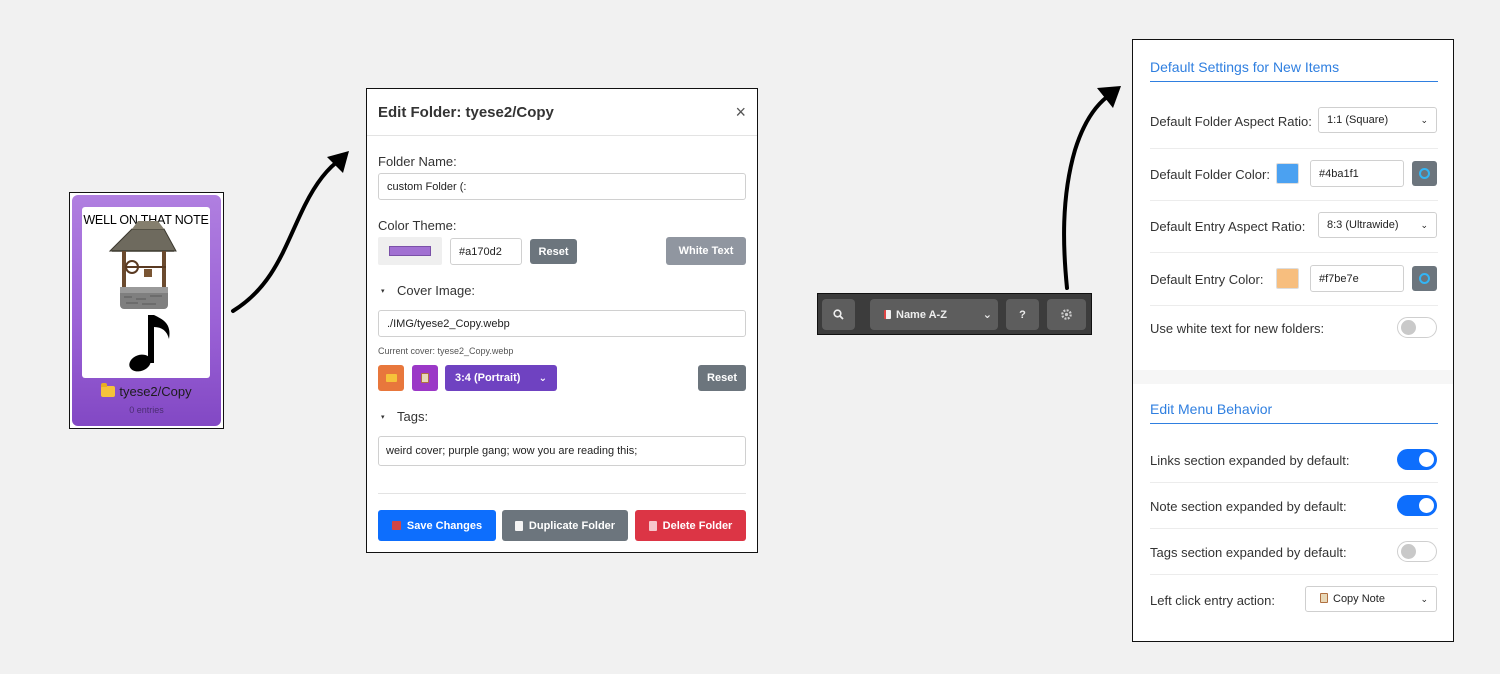 This screenshot has width=1500, height=674. What do you see at coordinates (412, 416) in the screenshot?
I see `tags-label: Tags:` at bounding box center [412, 416].